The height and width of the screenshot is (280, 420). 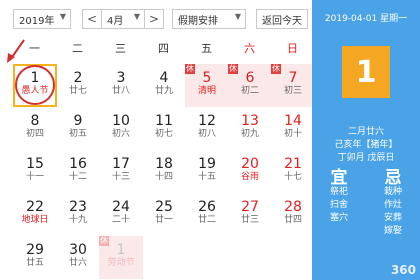 I want to click on day-cell: 16 十二, so click(x=78, y=171).